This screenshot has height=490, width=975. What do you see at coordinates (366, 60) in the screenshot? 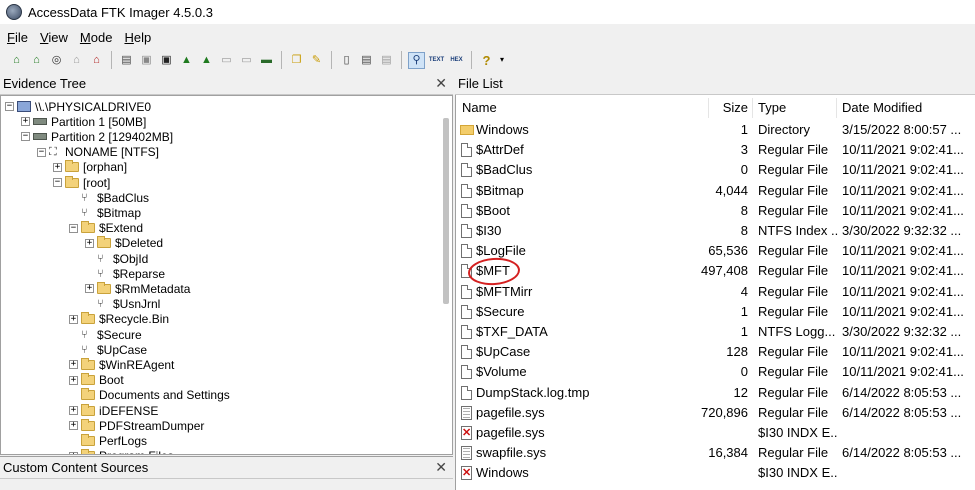
I see `export-file-hash-list-icon: ▤` at bounding box center [366, 60].